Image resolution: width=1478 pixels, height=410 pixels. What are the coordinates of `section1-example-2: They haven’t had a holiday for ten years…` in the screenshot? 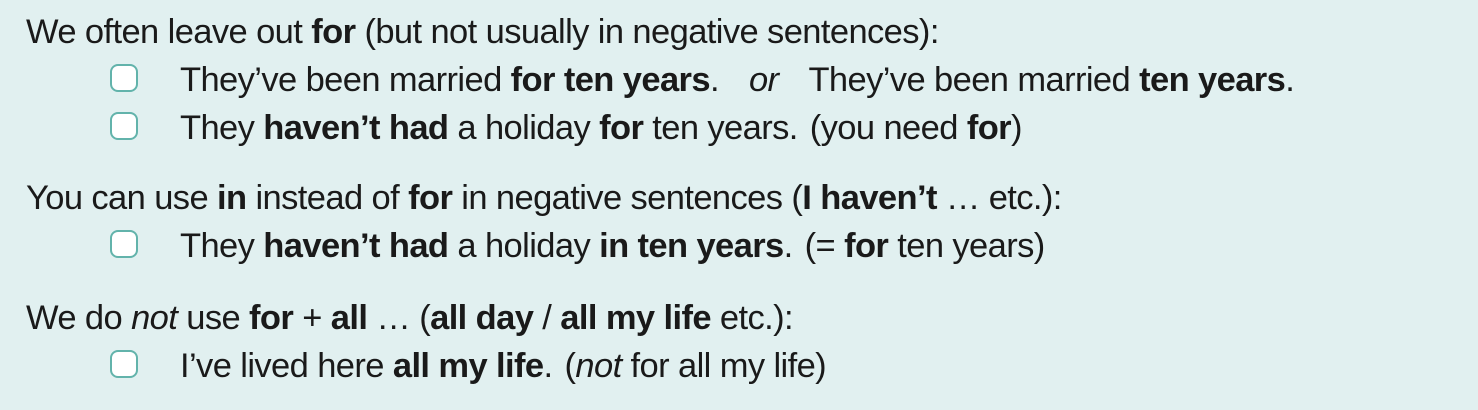 It's located at (746, 128).